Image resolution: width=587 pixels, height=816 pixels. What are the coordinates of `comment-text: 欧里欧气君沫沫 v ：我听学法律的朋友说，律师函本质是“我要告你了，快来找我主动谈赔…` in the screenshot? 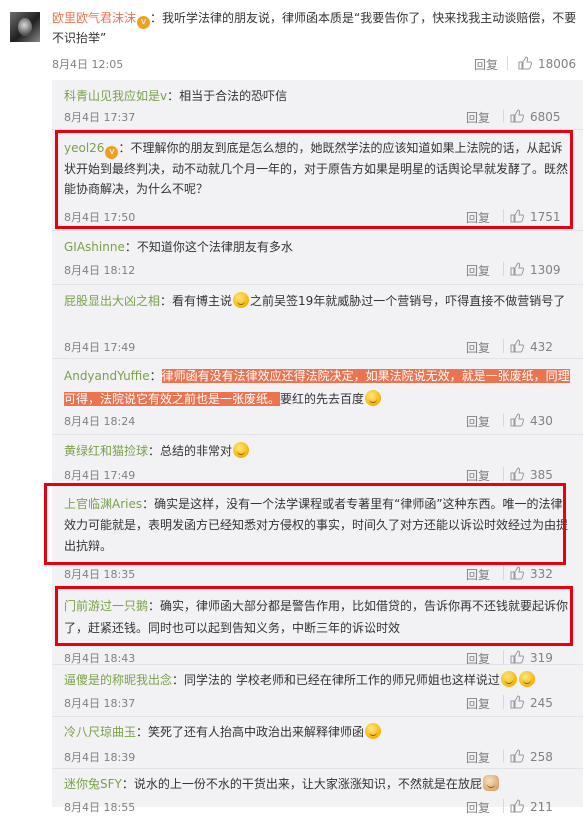 It's located at (314, 28).